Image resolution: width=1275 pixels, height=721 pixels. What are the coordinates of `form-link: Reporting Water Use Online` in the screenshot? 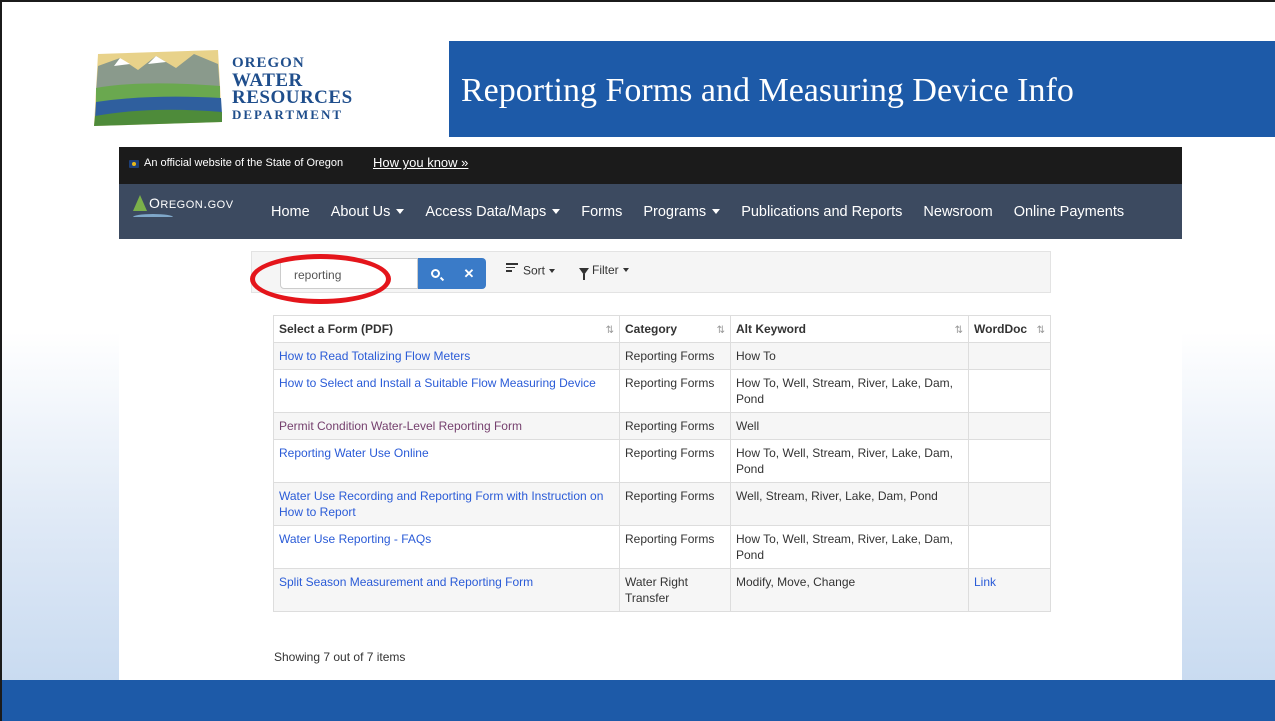 It's located at (354, 453).